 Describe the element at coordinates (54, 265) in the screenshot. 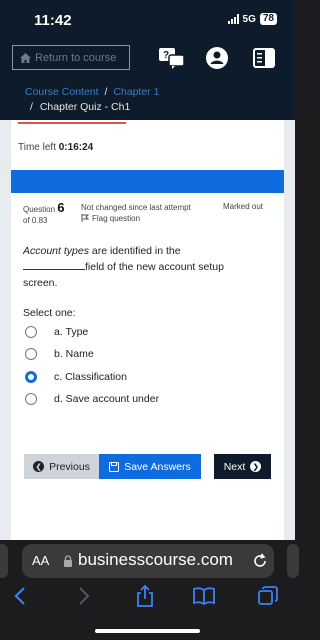

I see `answer-blank` at that location.